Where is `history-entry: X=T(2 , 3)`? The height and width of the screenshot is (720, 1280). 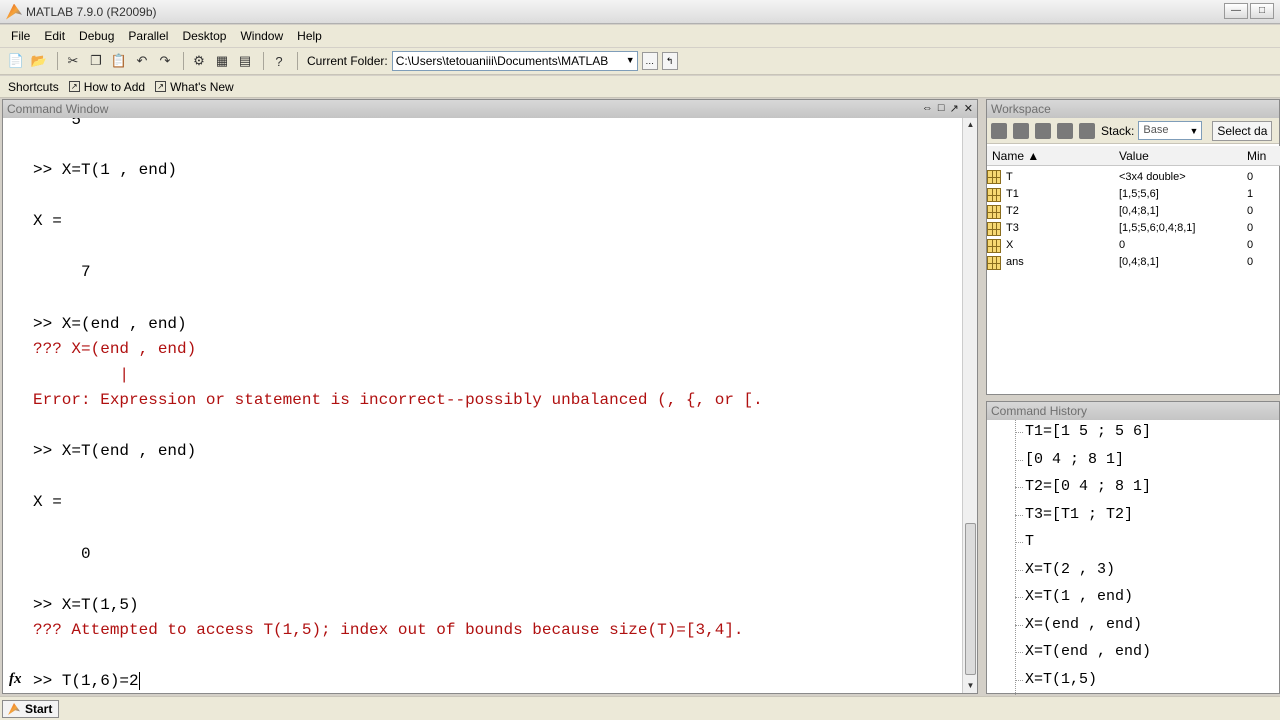 history-entry: X=T(2 , 3) is located at coordinates (1070, 570).